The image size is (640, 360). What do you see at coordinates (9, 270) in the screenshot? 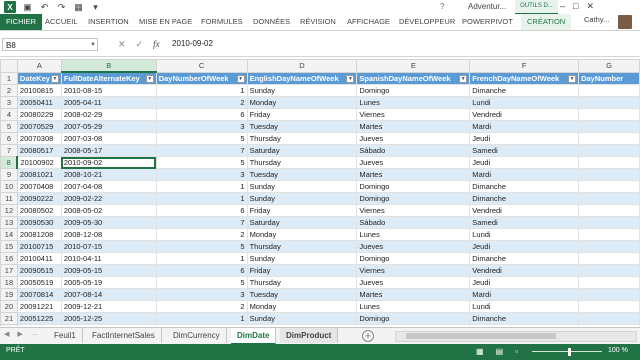
I see `row-header: 17` at bounding box center [9, 270].